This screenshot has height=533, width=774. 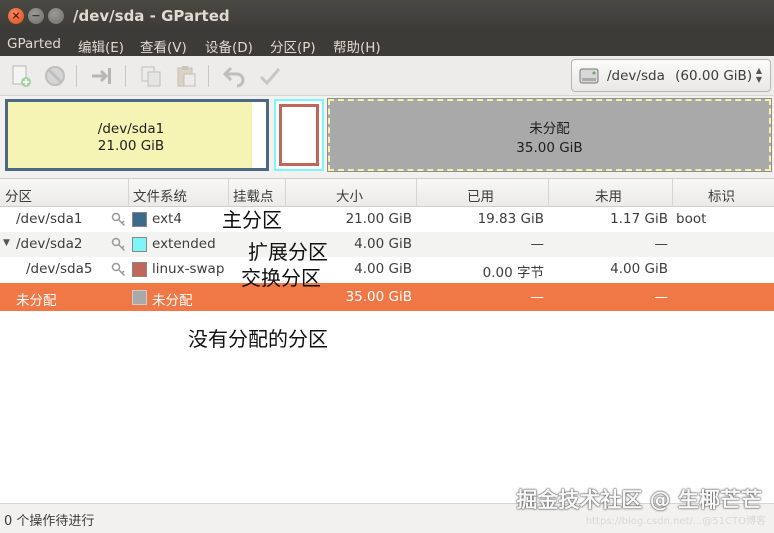 What do you see at coordinates (160, 195) in the screenshot?
I see `column-header-filesystem: 文件系统` at bounding box center [160, 195].